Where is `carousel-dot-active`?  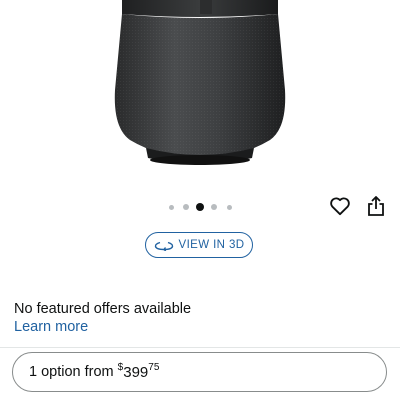 carousel-dot-active is located at coordinates (200, 207).